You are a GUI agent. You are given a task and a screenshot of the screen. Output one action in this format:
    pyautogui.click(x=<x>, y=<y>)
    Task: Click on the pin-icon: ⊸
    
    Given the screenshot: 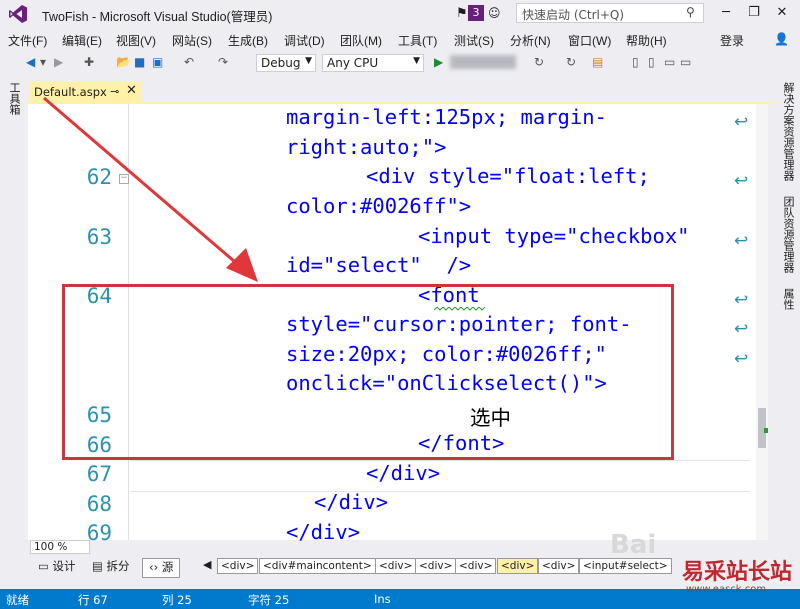 What is the action you would take?
    pyautogui.click(x=114, y=91)
    